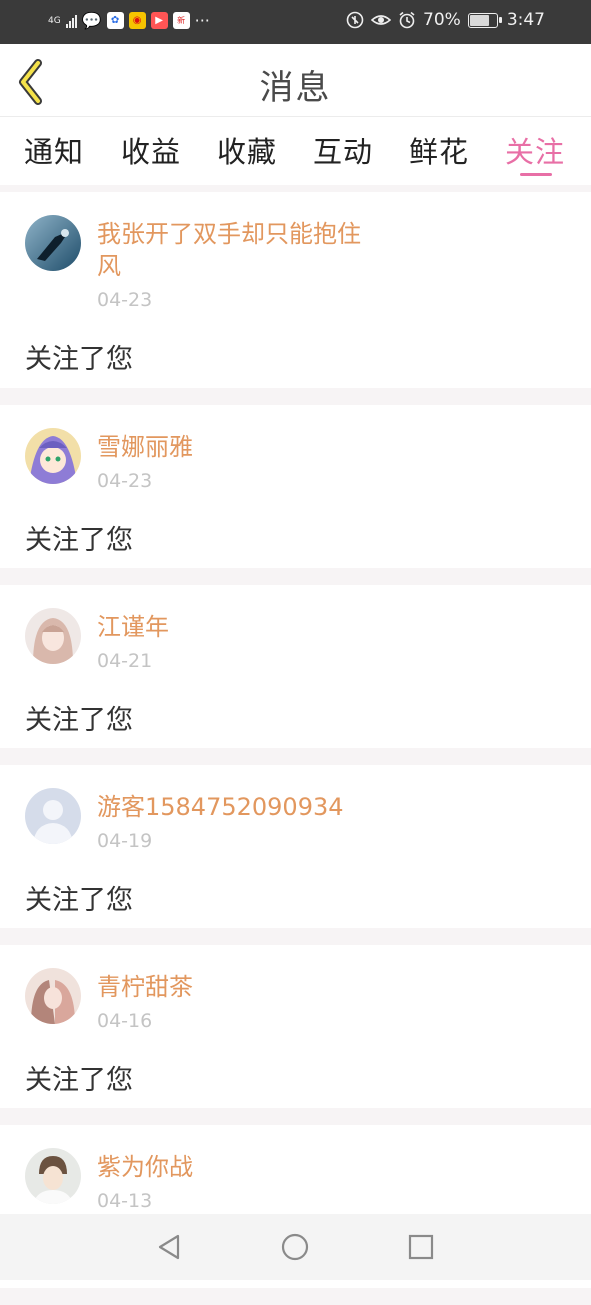 The image size is (591, 1305). I want to click on tab-flowers: 鲜花, so click(439, 150).